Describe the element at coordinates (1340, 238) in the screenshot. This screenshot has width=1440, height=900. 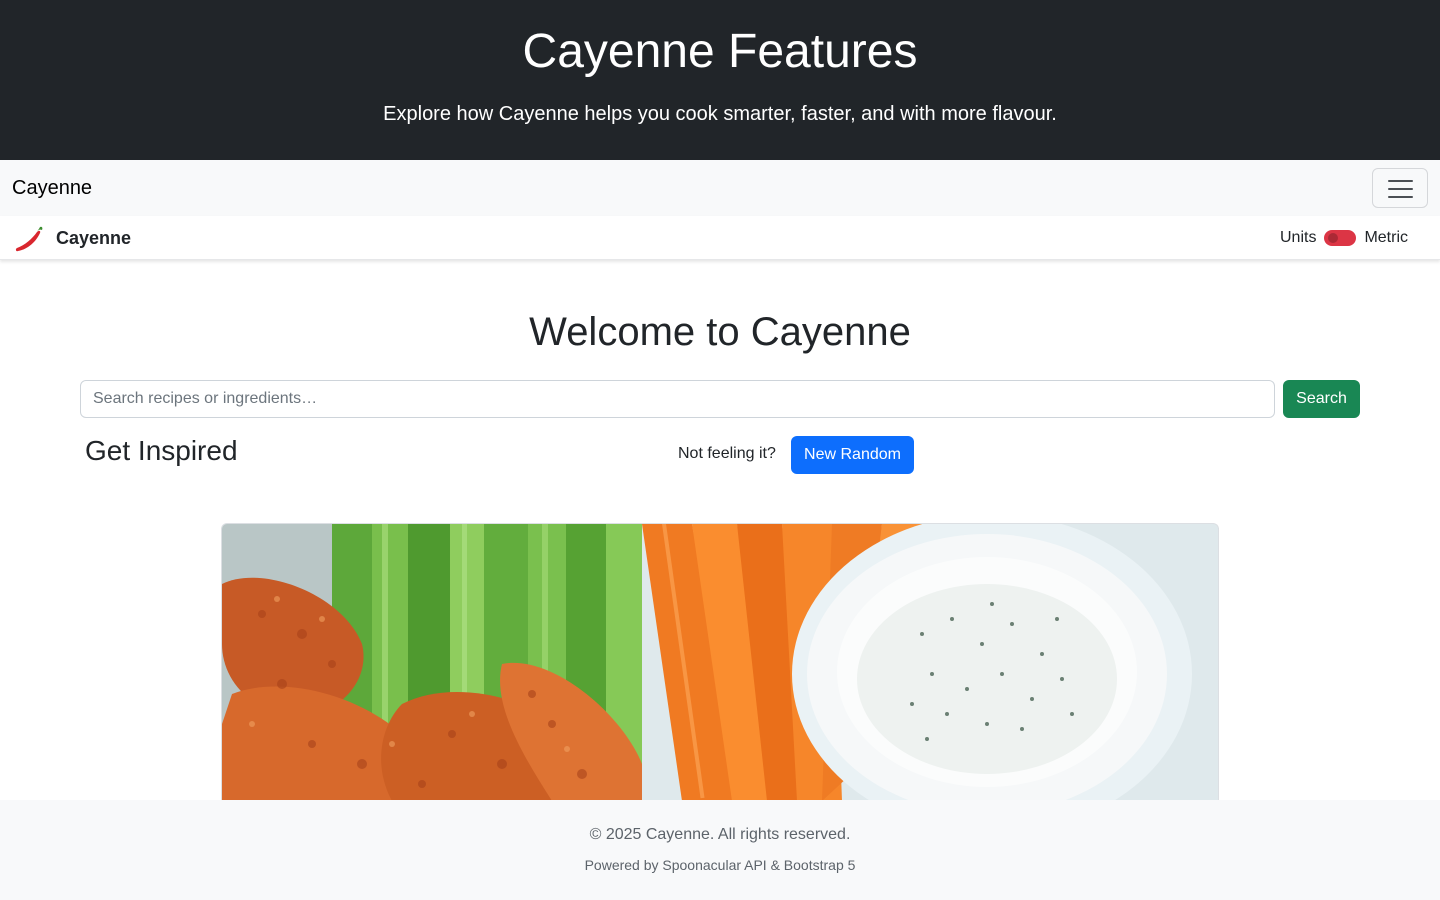
I see `units-switch` at that location.